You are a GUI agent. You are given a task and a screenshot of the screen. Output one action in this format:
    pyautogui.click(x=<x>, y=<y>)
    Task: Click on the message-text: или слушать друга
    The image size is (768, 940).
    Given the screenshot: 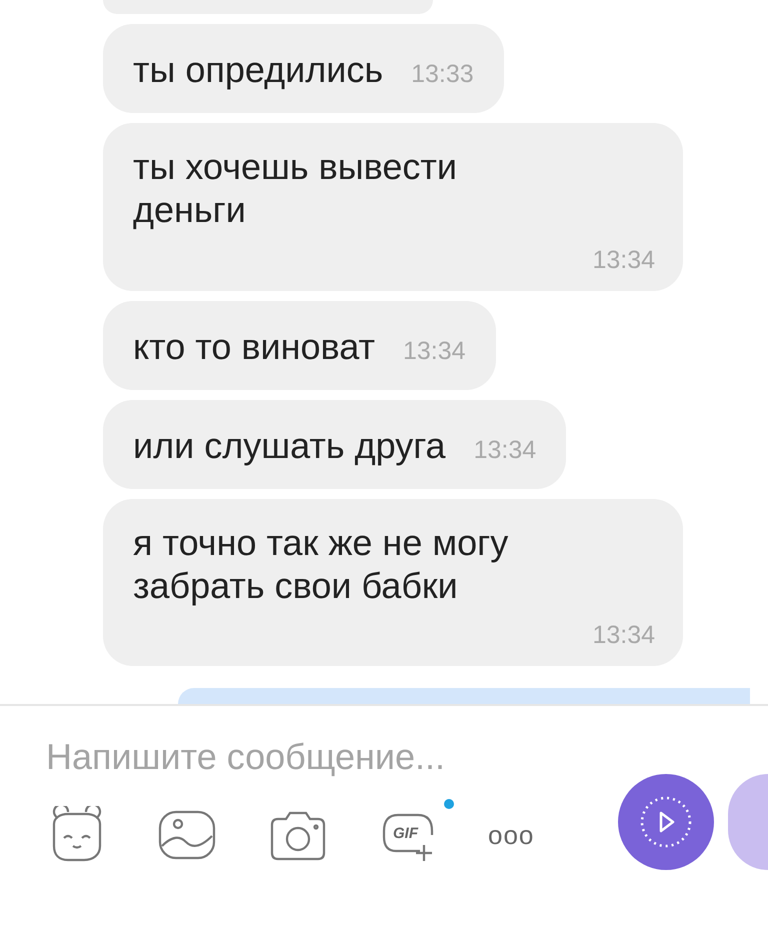 What is the action you would take?
    pyautogui.click(x=289, y=445)
    